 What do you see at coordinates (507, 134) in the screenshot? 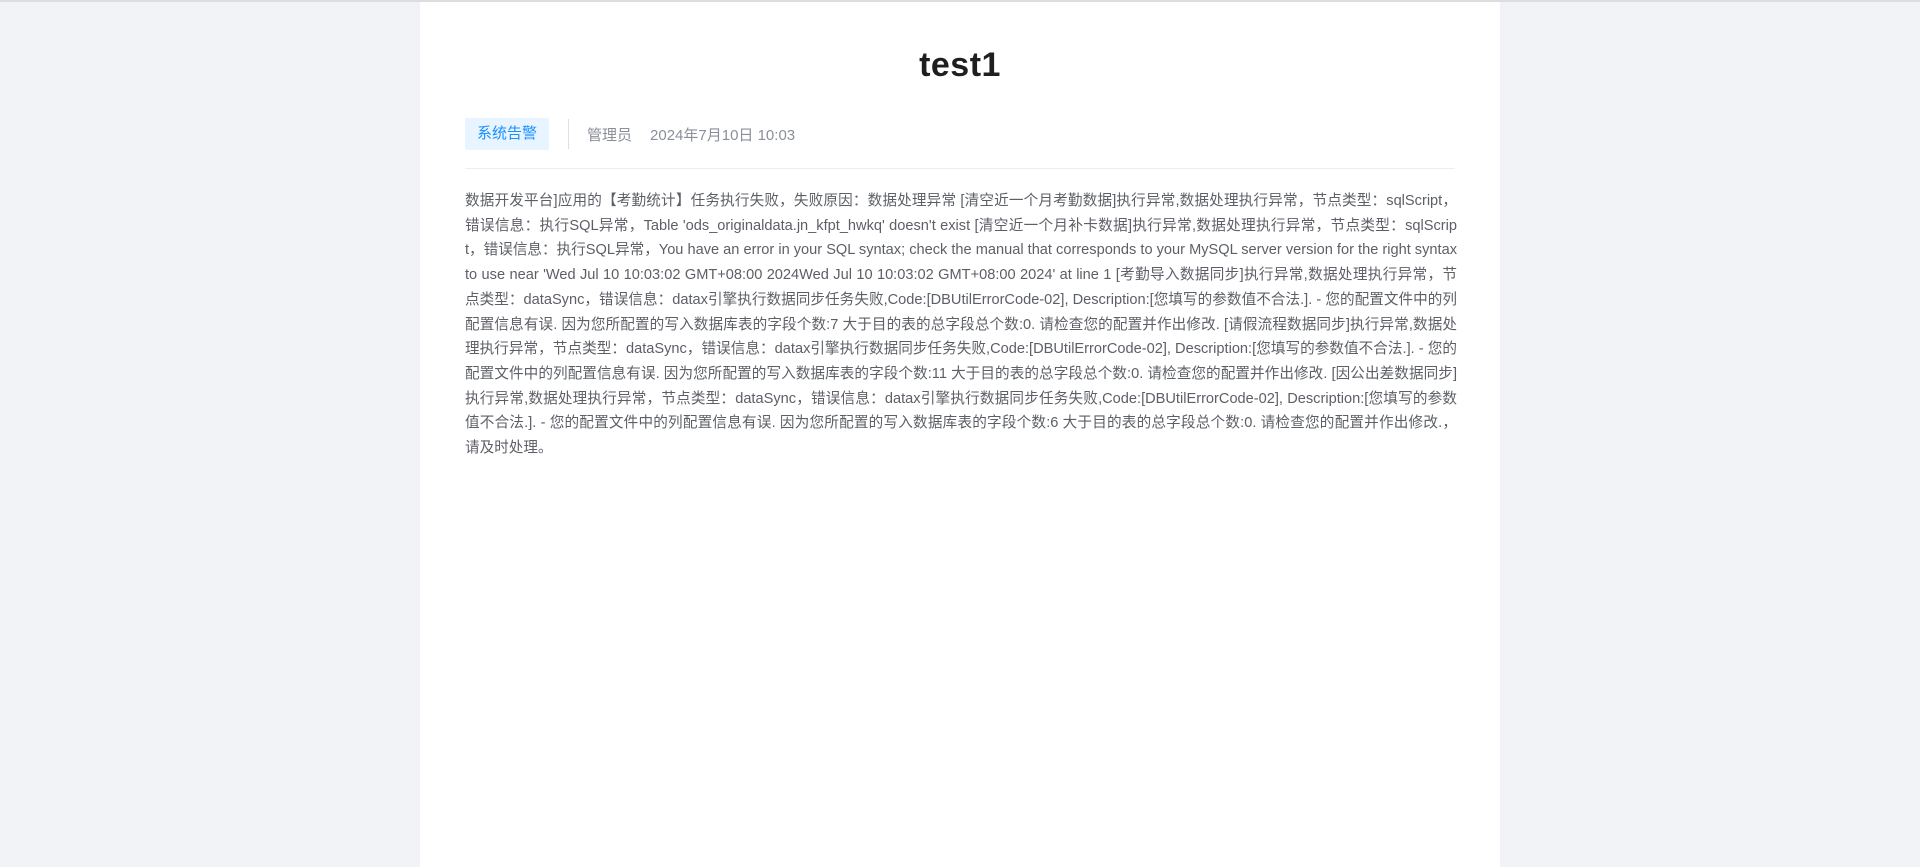
I see `category-tag: 系统告警` at bounding box center [507, 134].